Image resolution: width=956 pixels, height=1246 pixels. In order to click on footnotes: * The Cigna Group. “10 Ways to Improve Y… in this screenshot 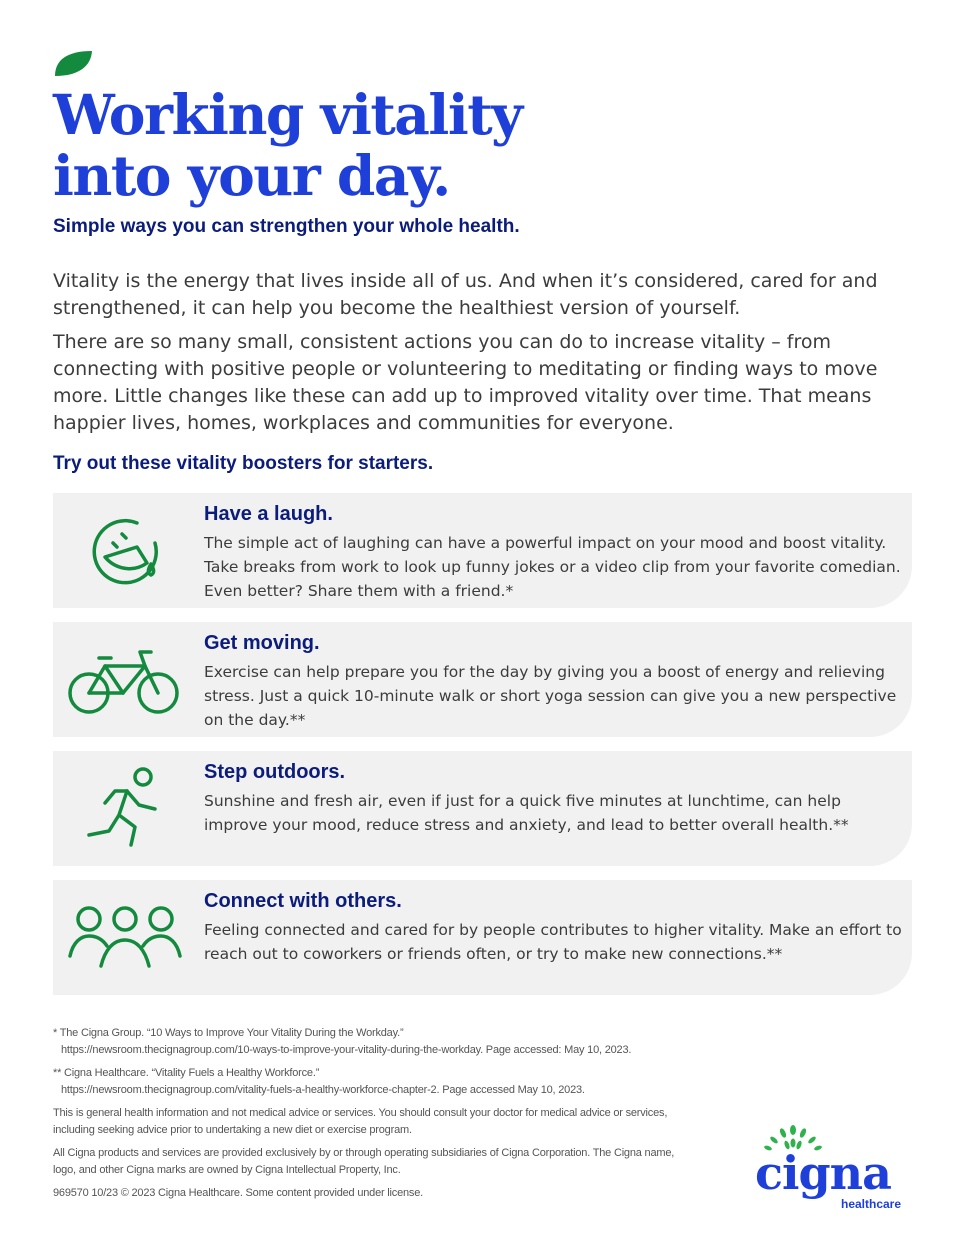, I will do `click(373, 1116)`.